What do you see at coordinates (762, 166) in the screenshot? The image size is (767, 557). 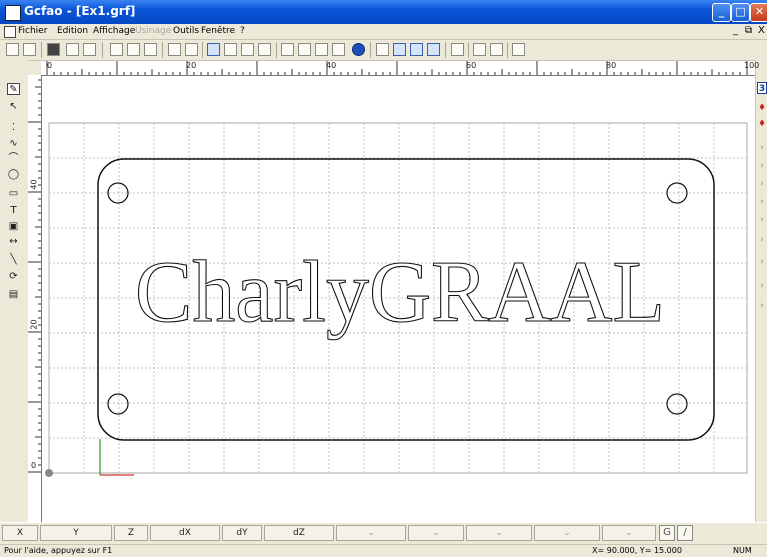 I see `tool-b-icon: ›` at bounding box center [762, 166].